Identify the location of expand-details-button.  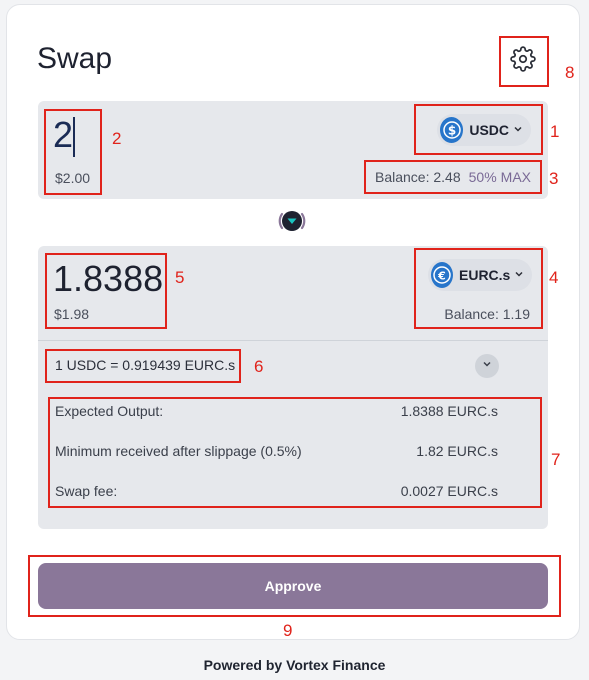
(487, 366).